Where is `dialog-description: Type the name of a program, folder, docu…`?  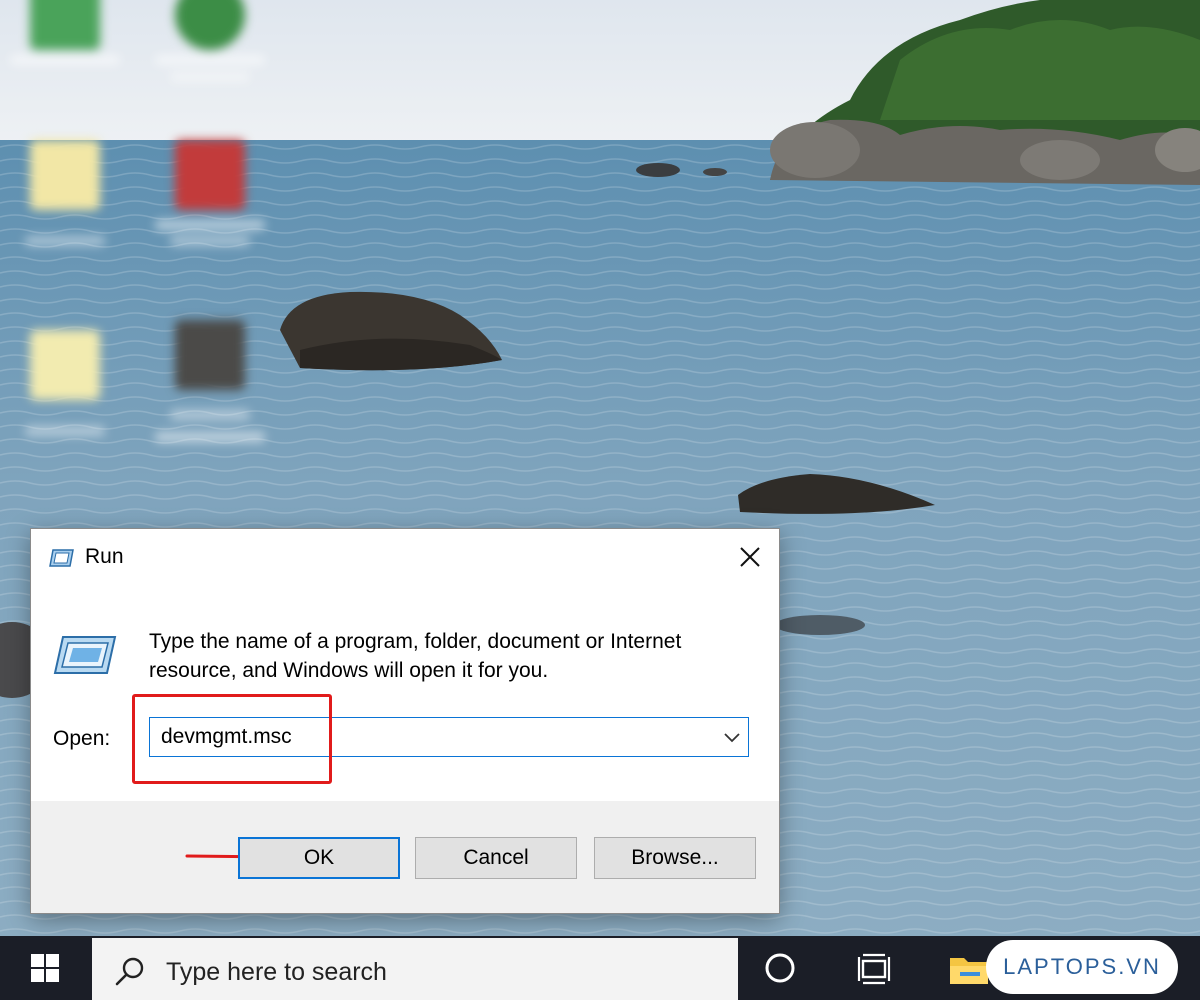 dialog-description: Type the name of a program, folder, docu… is located at coordinates (415, 656).